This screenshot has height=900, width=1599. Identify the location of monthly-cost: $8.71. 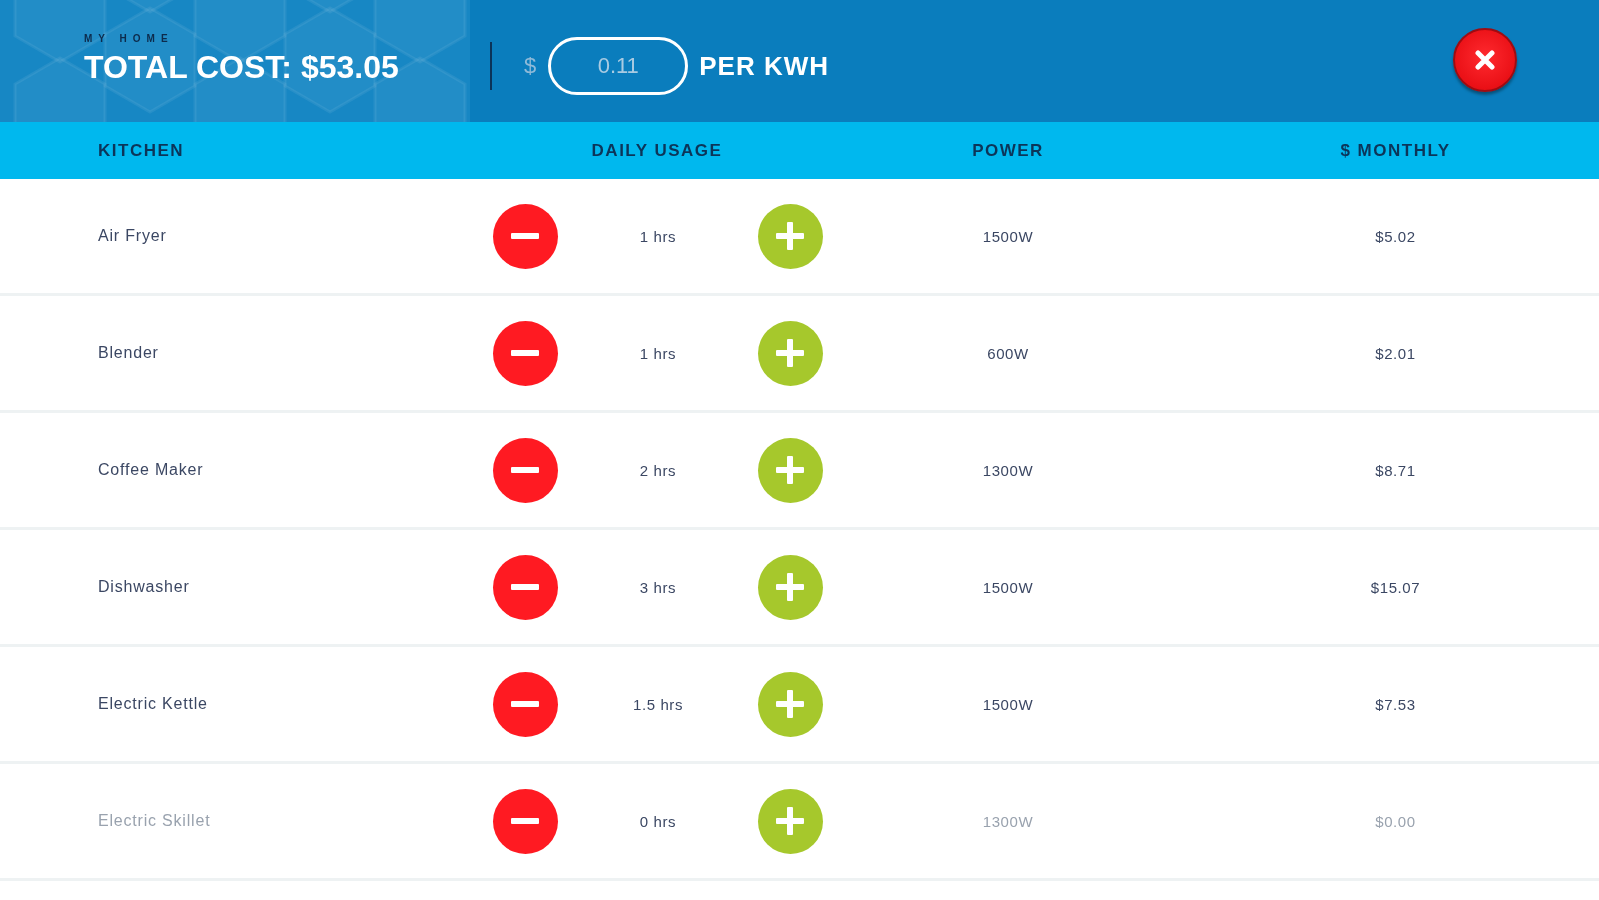
(1395, 470).